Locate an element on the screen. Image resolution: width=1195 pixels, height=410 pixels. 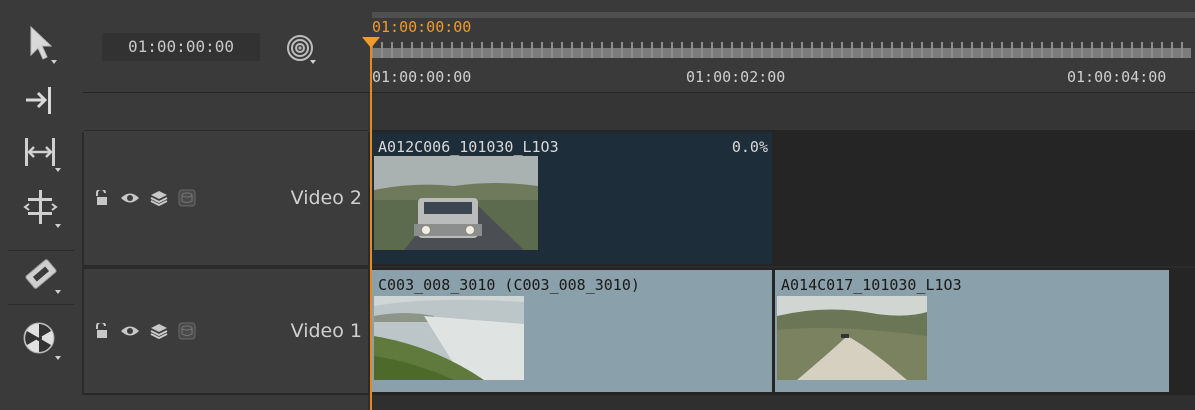
radioactive-tool-button is located at coordinates (41, 340).